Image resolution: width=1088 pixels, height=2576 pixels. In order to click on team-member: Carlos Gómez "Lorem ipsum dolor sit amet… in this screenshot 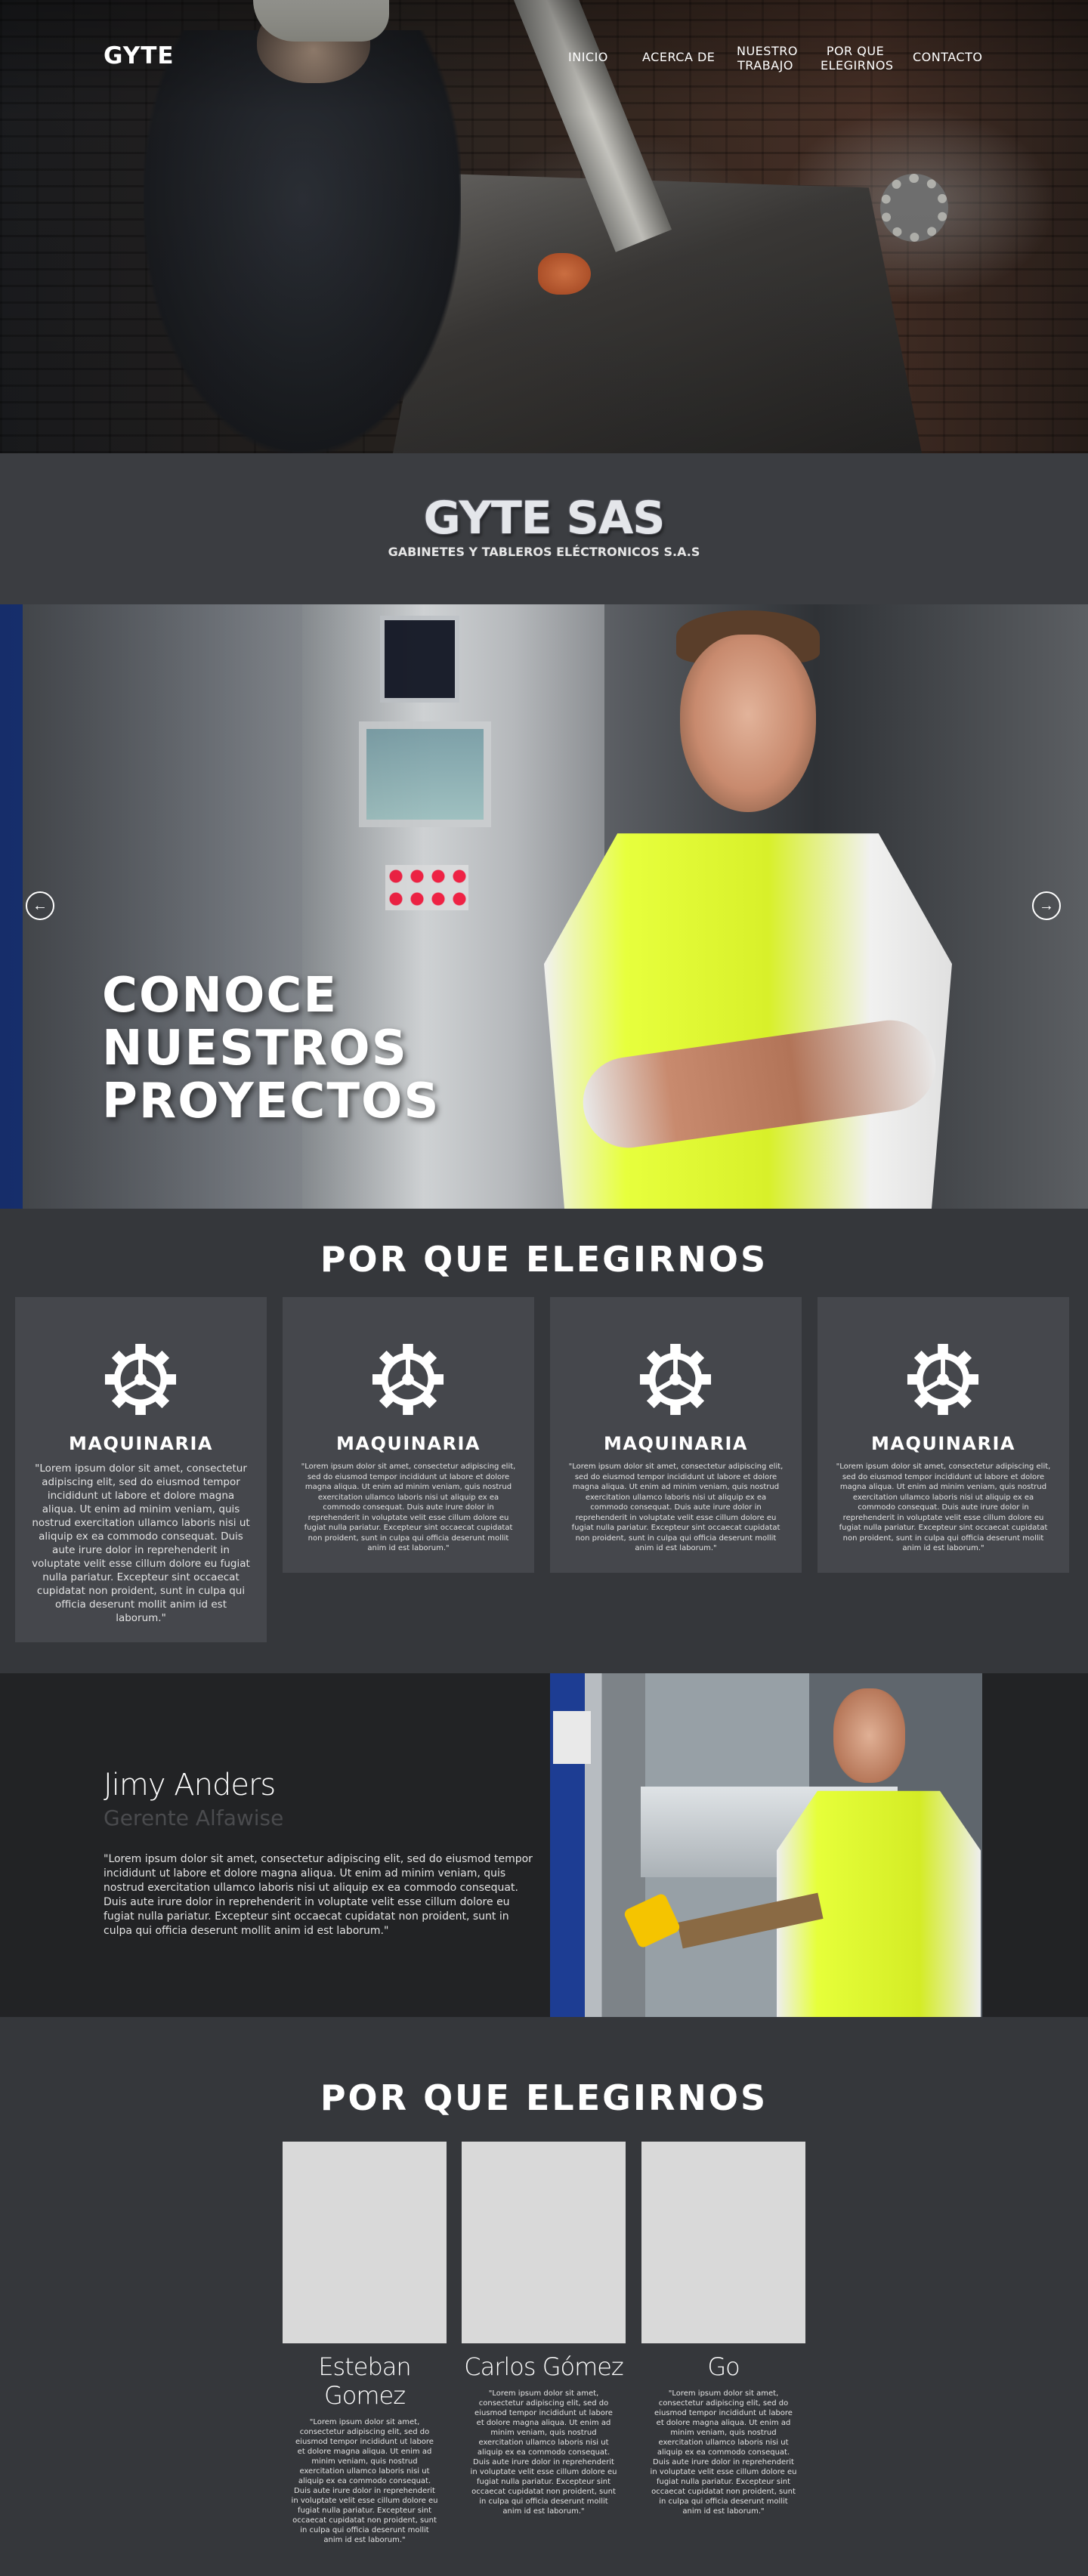, I will do `click(544, 2329)`.